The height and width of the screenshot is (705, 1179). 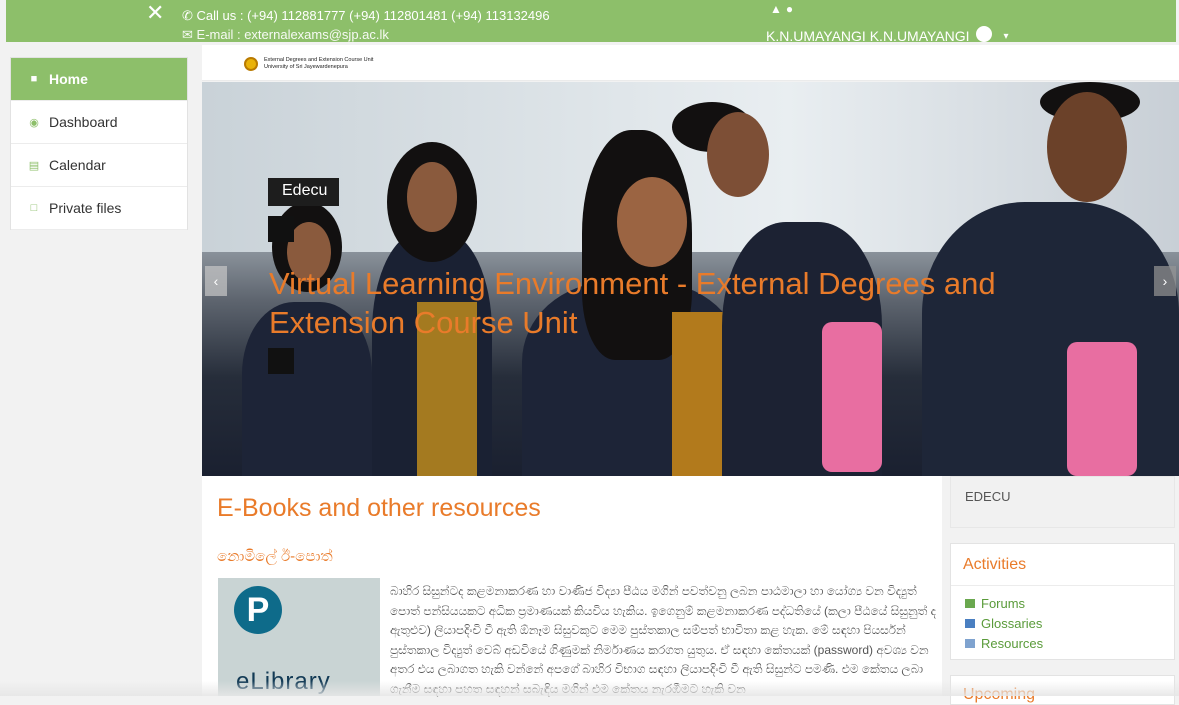 I want to click on activity-label: Forums, so click(x=1003, y=603).